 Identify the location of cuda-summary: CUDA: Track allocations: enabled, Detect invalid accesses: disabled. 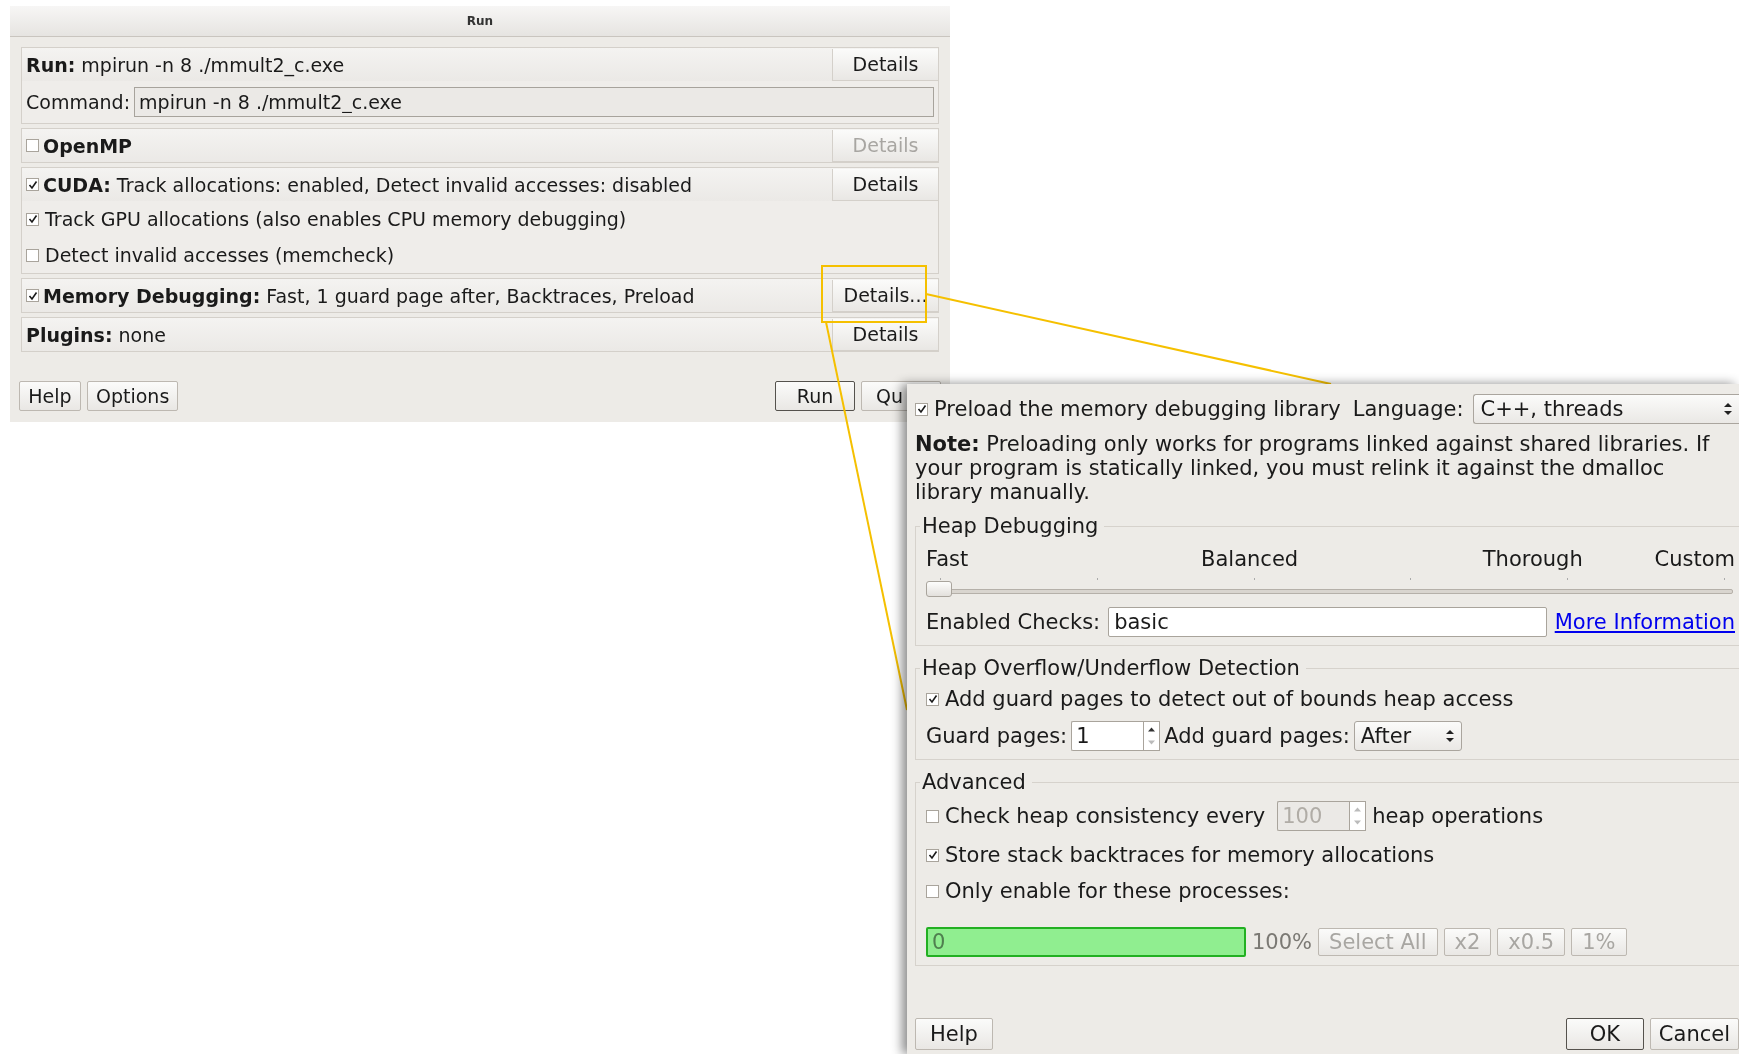
(368, 184).